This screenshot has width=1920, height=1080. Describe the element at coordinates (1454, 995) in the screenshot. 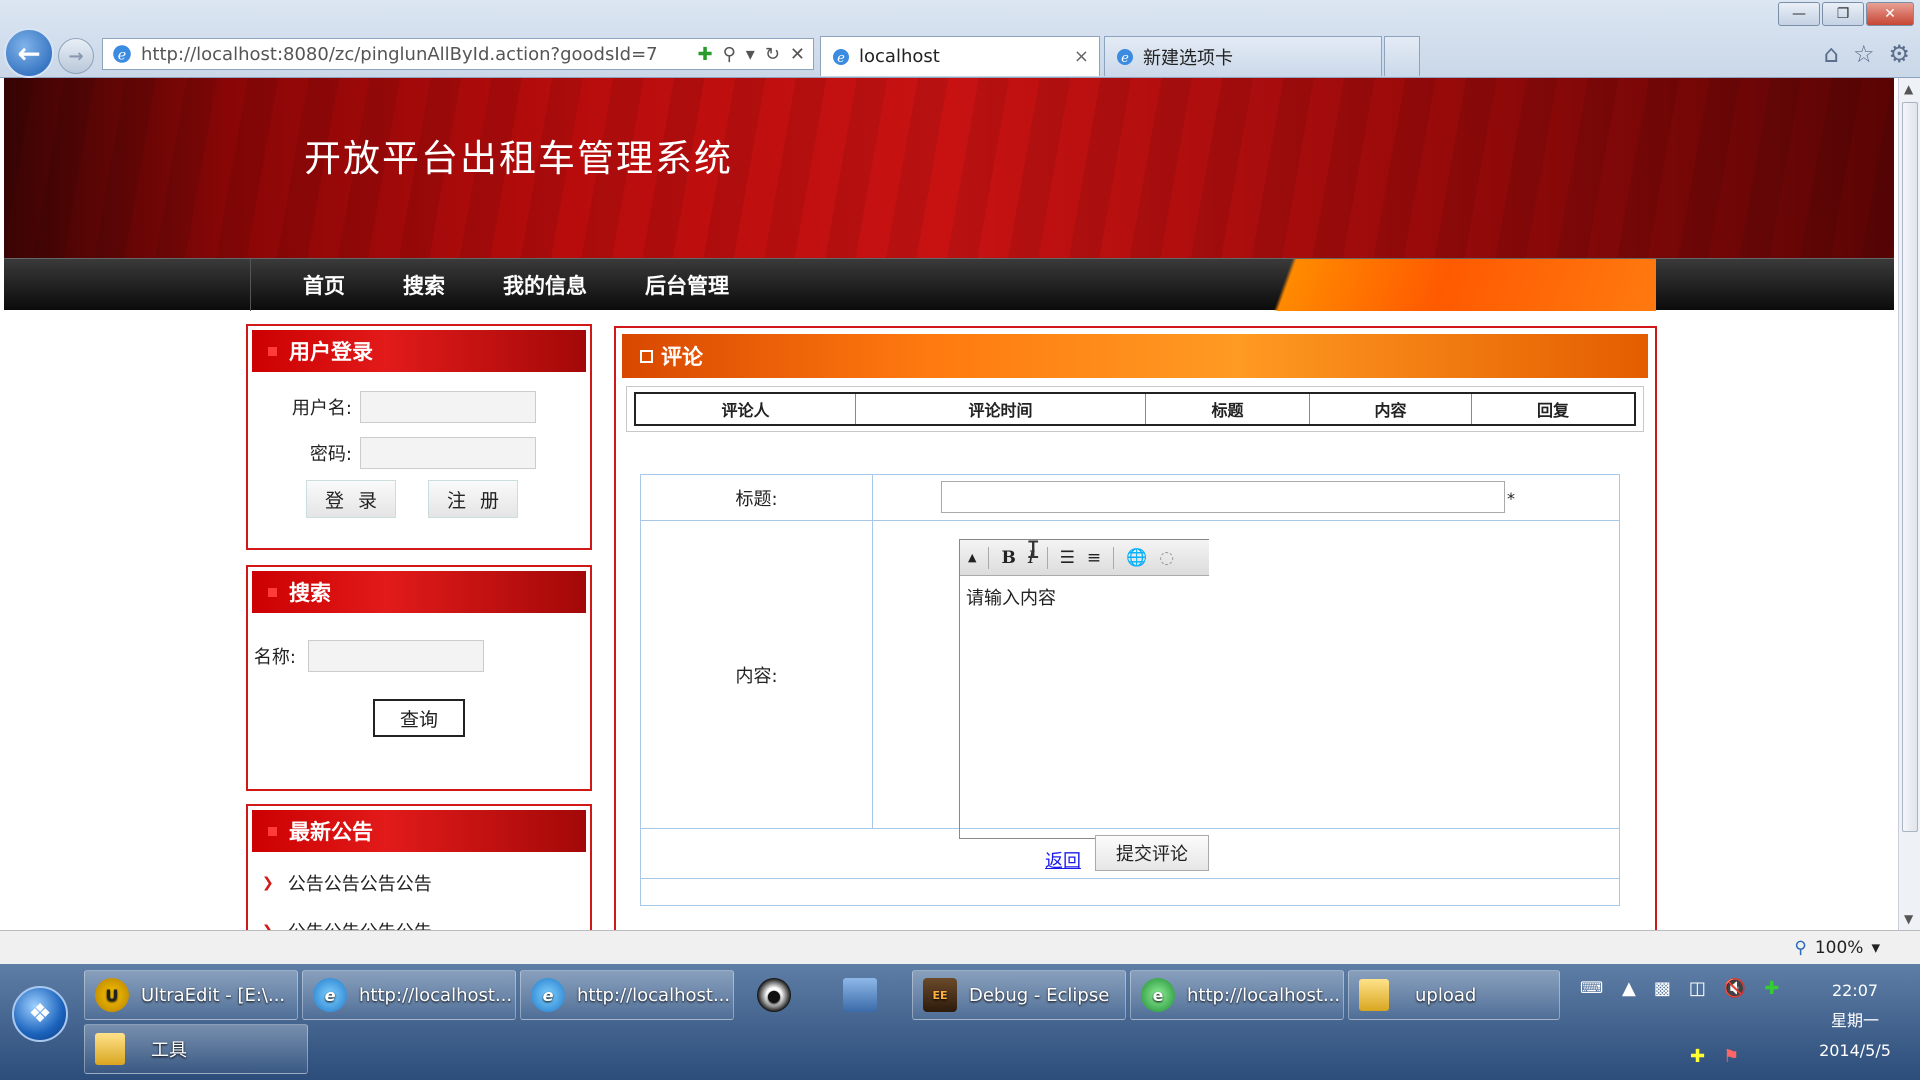

I see `taskbar-upload: upload` at that location.